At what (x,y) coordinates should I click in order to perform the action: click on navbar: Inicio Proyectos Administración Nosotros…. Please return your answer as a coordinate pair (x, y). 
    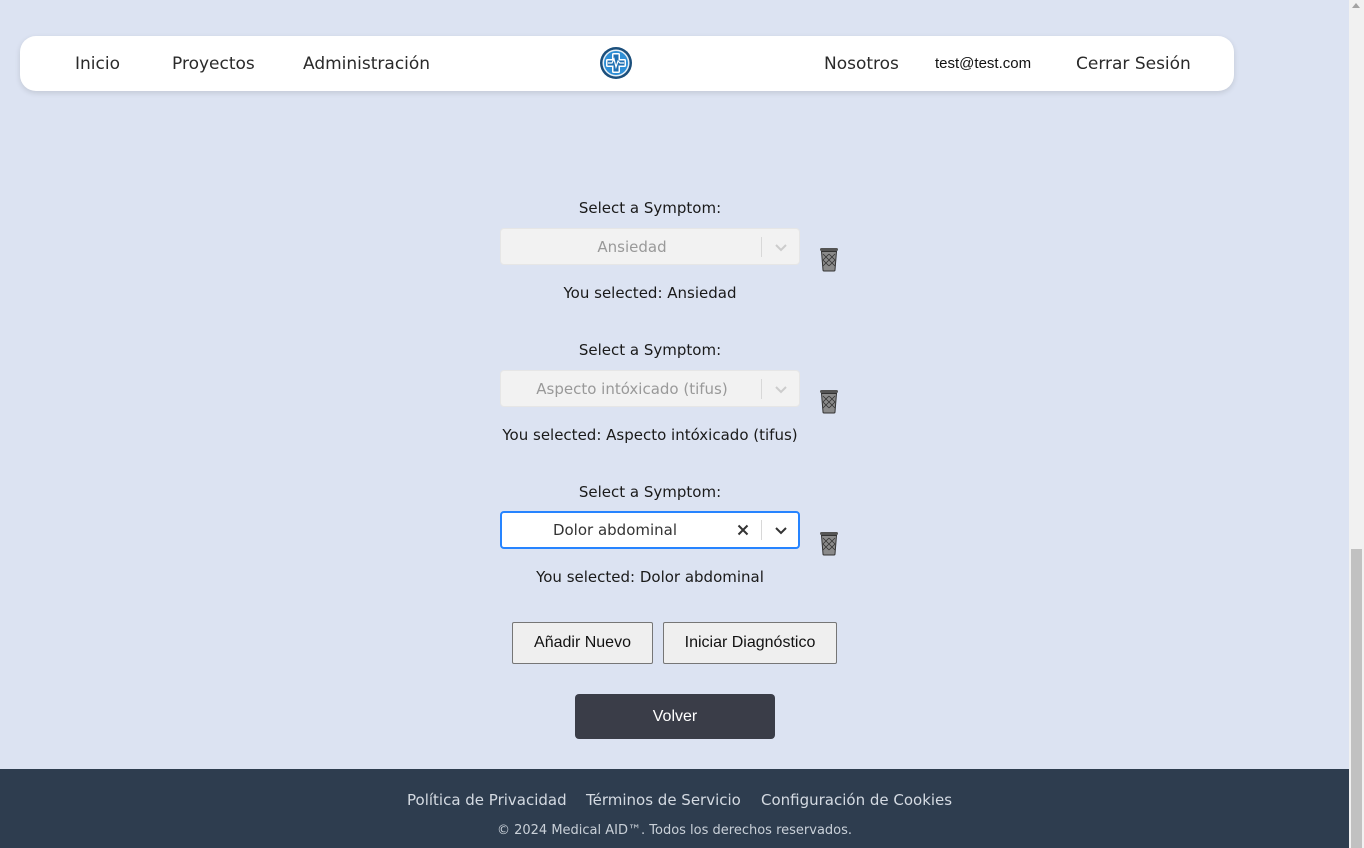
    Looking at the image, I should click on (627, 63).